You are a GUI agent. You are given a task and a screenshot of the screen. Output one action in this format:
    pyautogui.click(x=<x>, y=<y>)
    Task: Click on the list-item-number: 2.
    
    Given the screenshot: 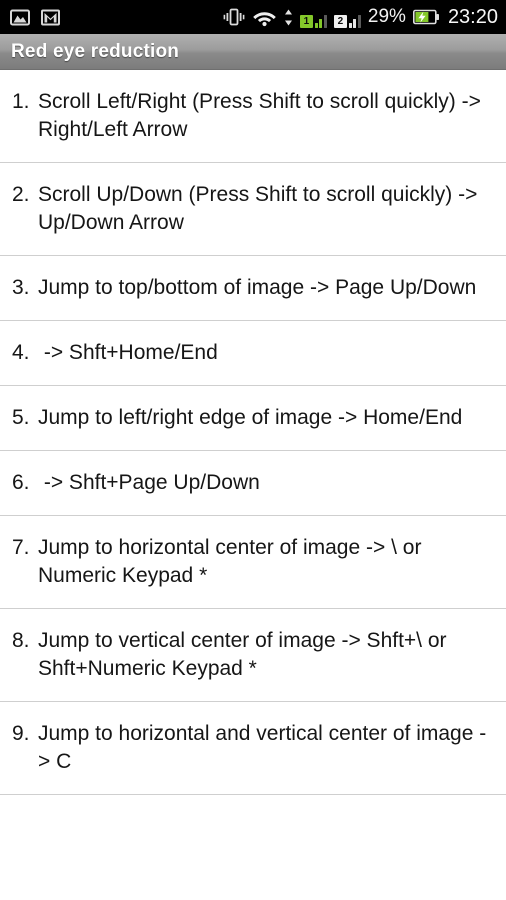 What is the action you would take?
    pyautogui.click(x=21, y=194)
    